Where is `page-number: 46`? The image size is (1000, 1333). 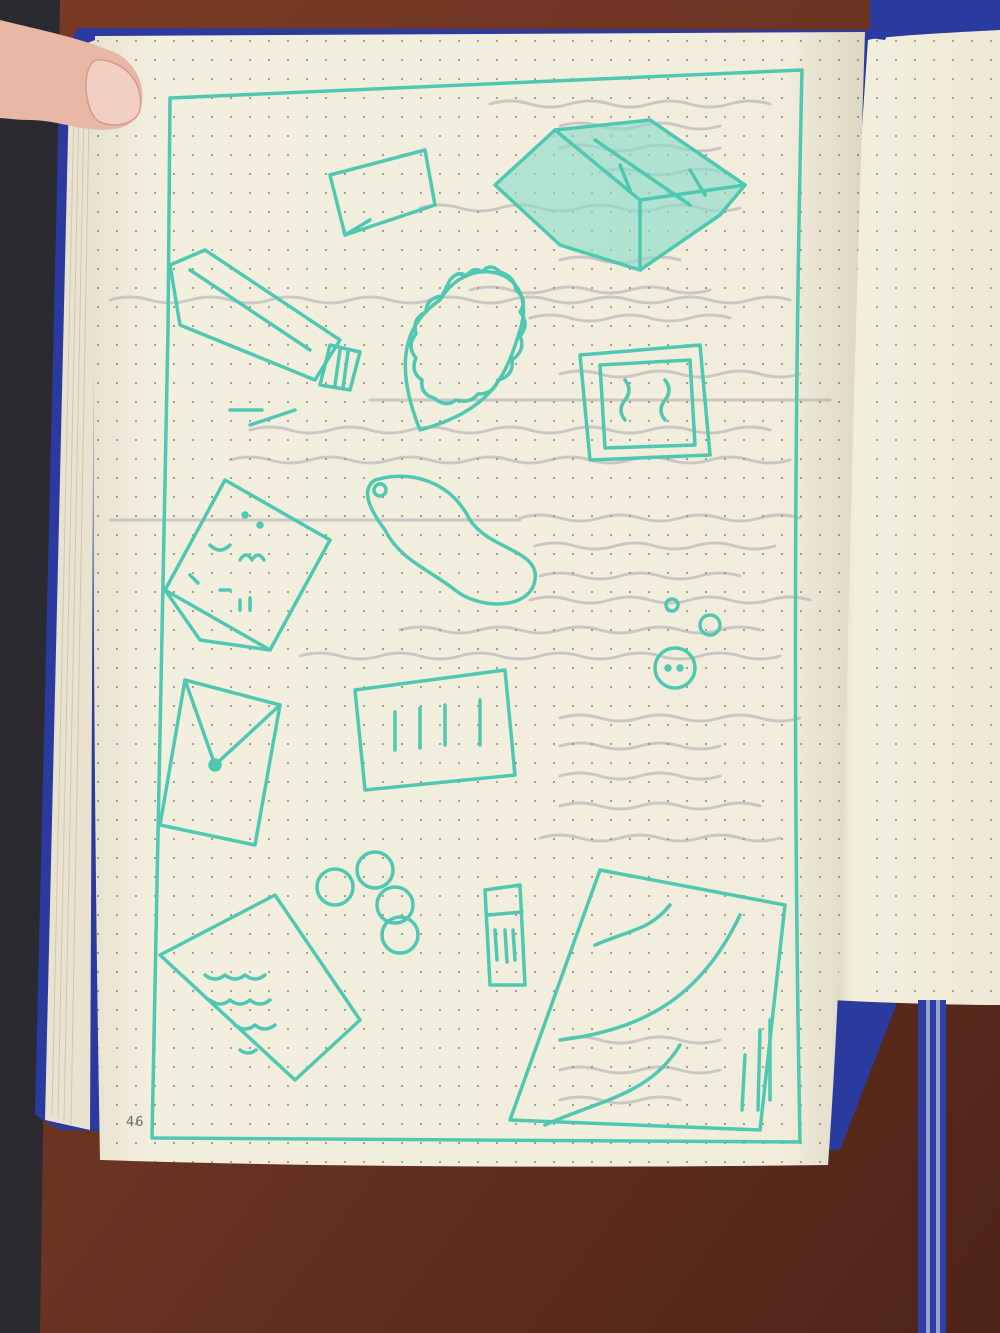 page-number: 46 is located at coordinates (135, 1122).